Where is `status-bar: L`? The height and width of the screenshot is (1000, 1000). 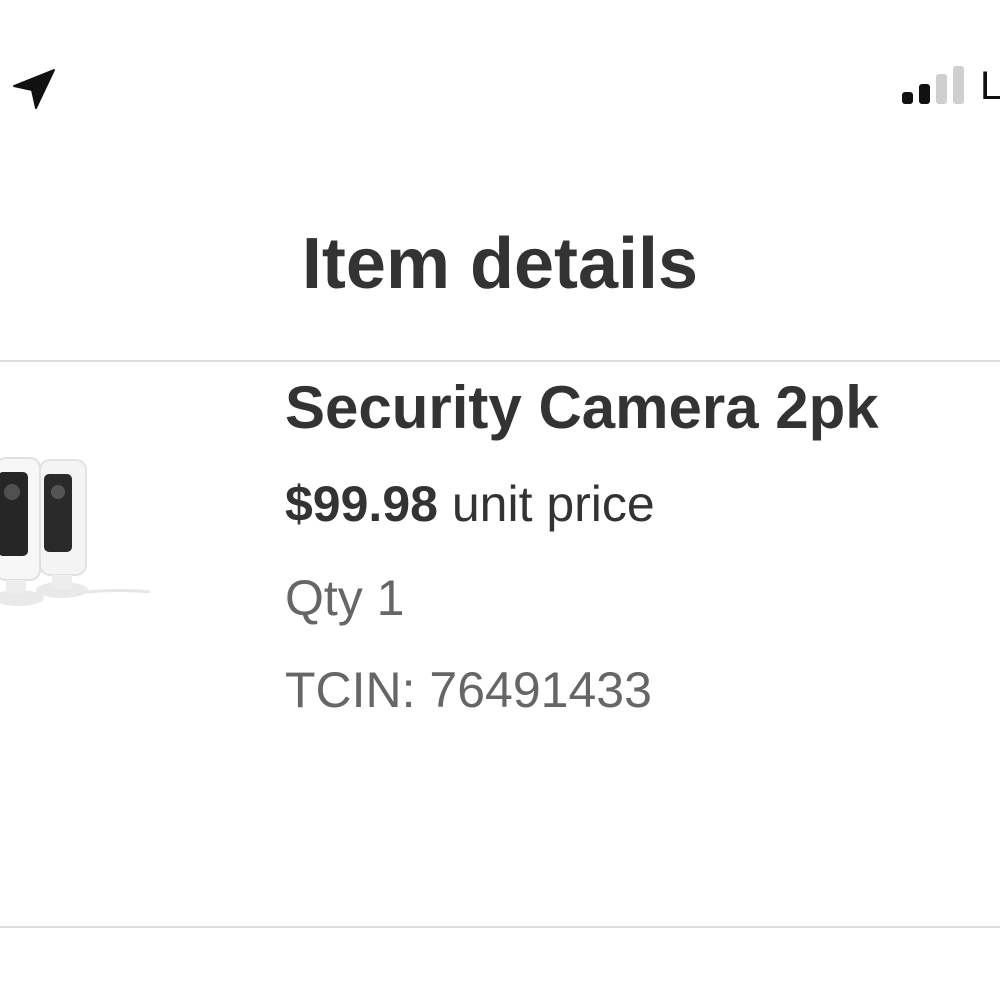 status-bar: L is located at coordinates (500, 65).